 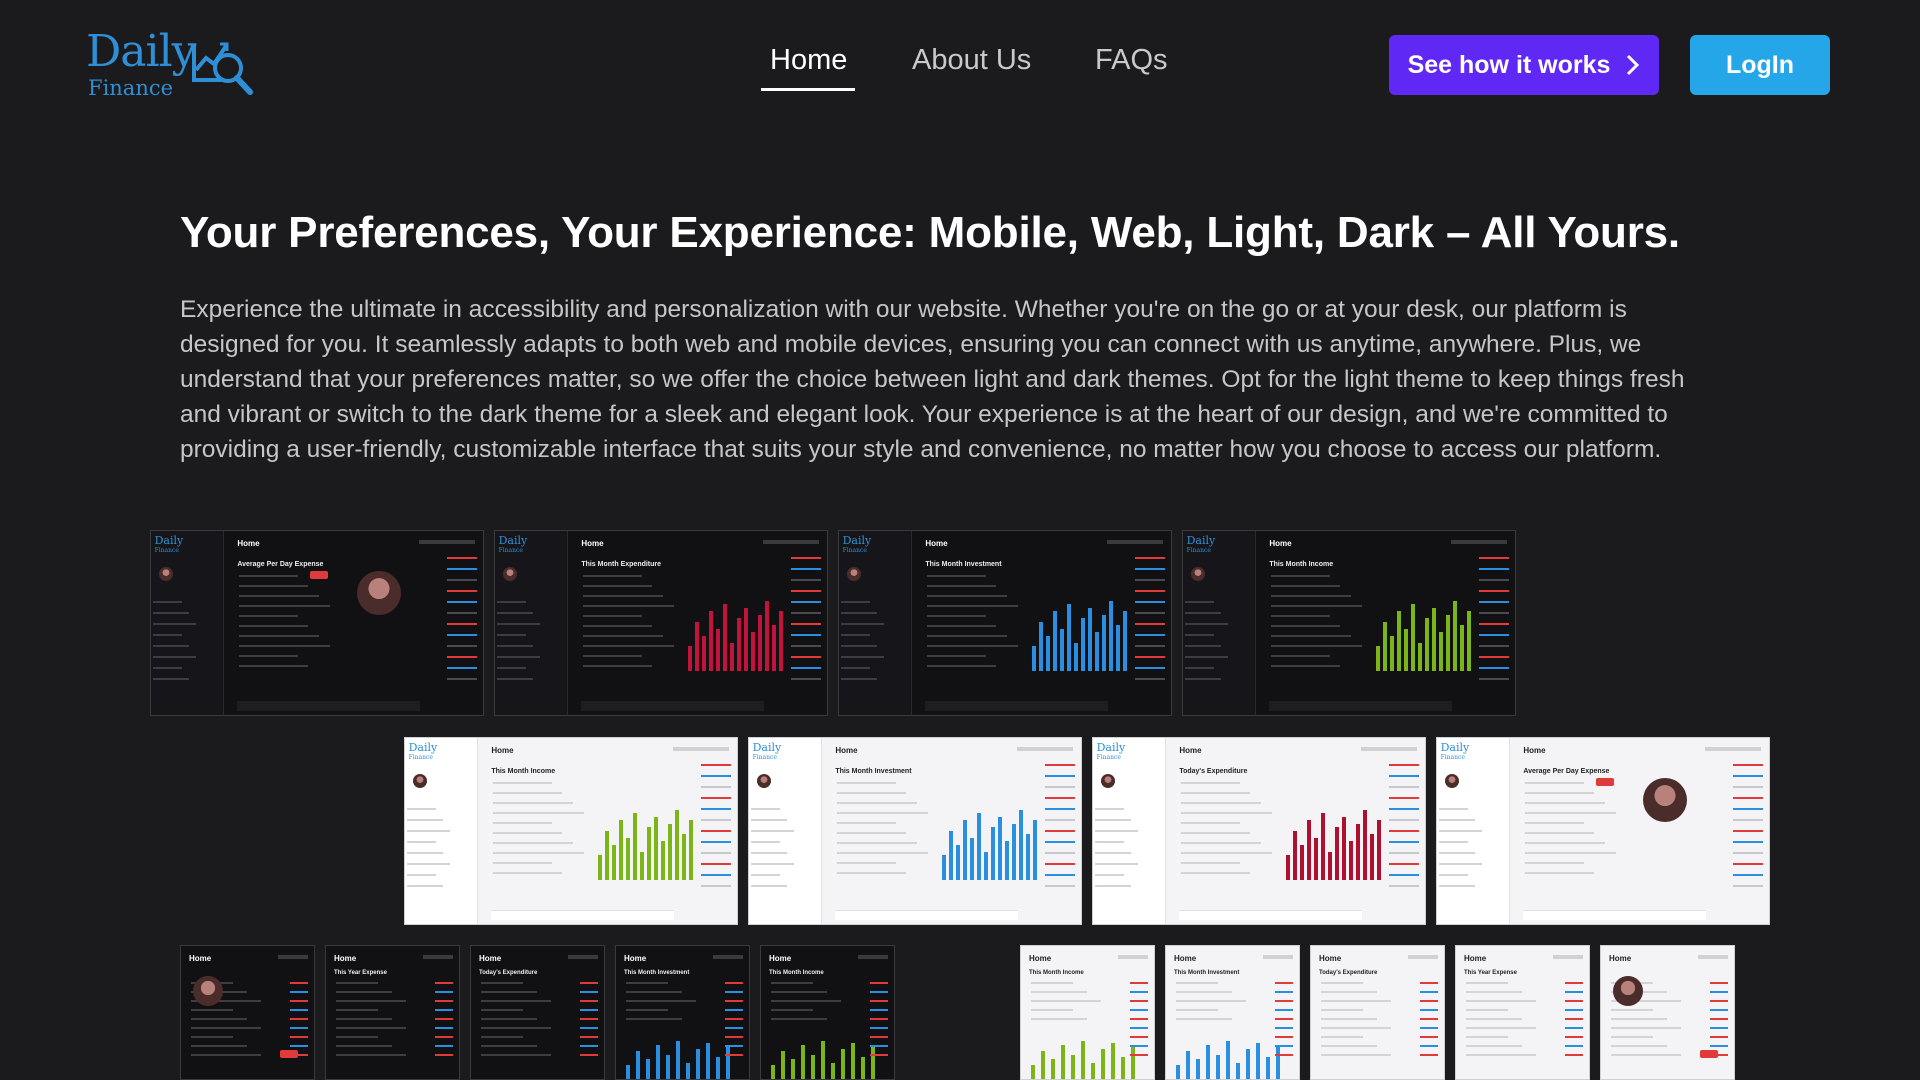 What do you see at coordinates (392, 1012) in the screenshot?
I see `theme-screenshot: Home This Year Expense` at bounding box center [392, 1012].